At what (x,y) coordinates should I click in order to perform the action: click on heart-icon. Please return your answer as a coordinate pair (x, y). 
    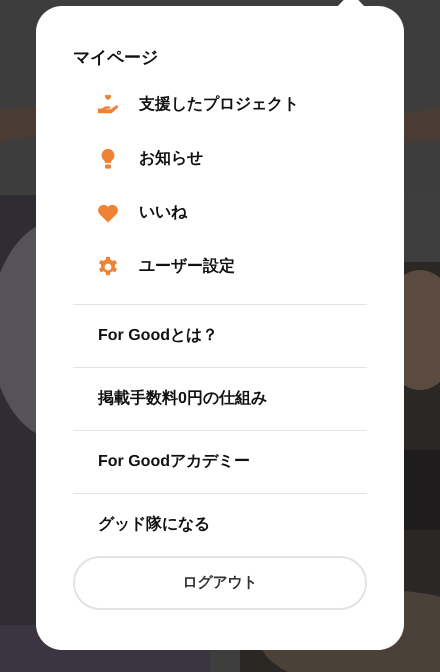
    Looking at the image, I should click on (108, 213).